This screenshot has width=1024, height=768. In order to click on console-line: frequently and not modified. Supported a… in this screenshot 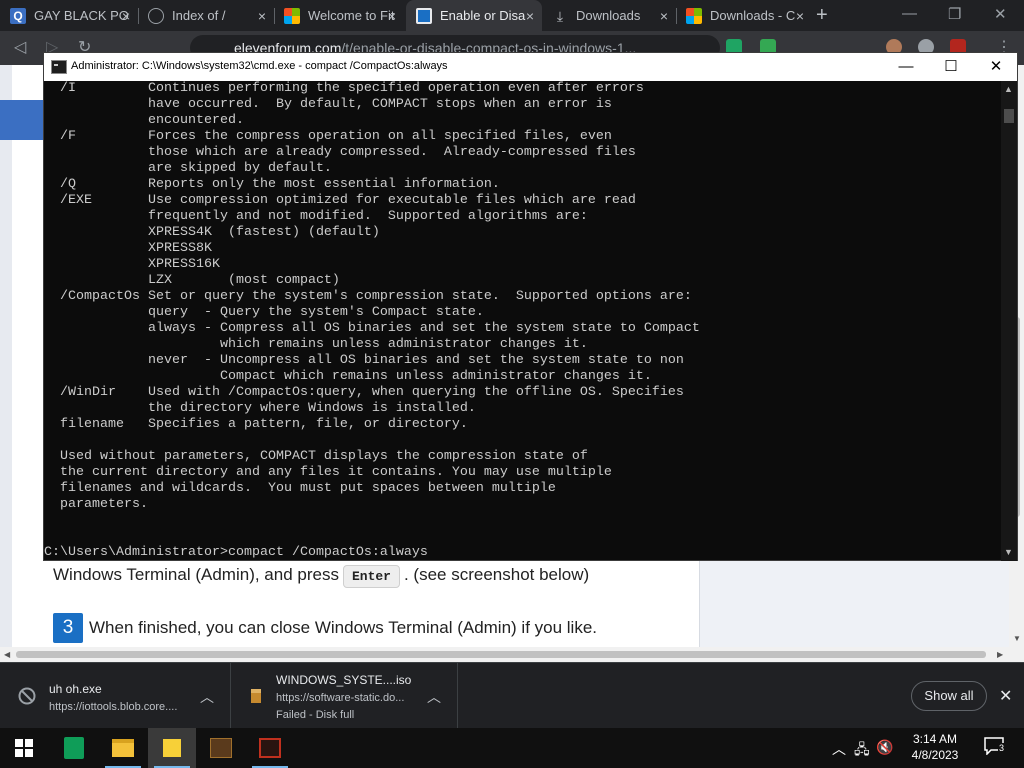, I will do `click(316, 216)`.